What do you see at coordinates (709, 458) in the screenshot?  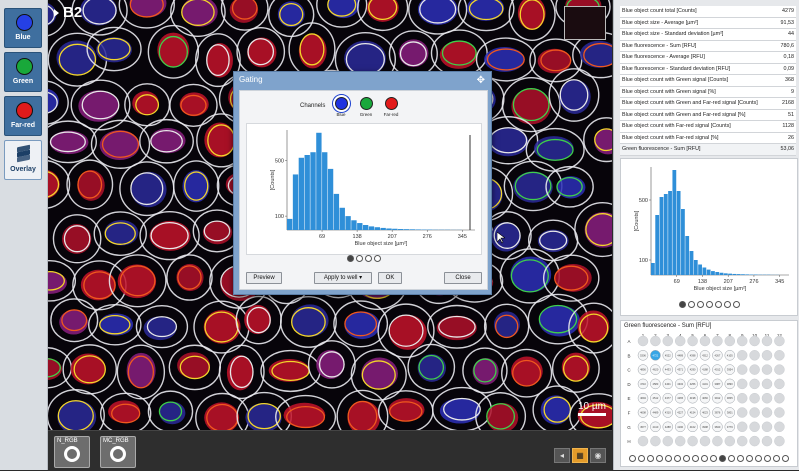 I see `plate-pager` at bounding box center [709, 458].